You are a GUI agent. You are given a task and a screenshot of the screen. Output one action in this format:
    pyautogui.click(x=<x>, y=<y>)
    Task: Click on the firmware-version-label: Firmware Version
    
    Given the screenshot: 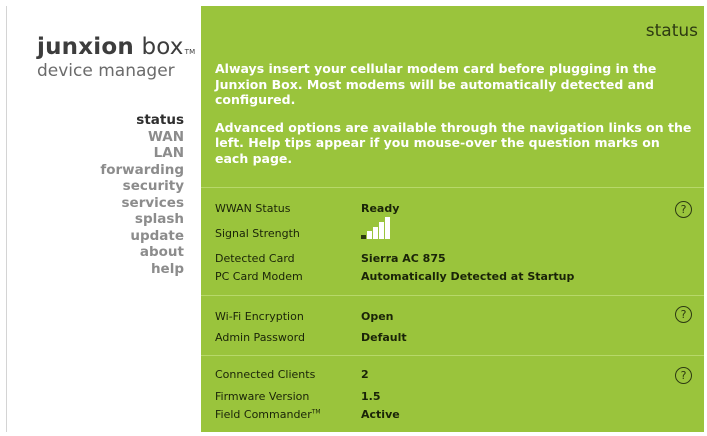 What is the action you would take?
    pyautogui.click(x=262, y=396)
    